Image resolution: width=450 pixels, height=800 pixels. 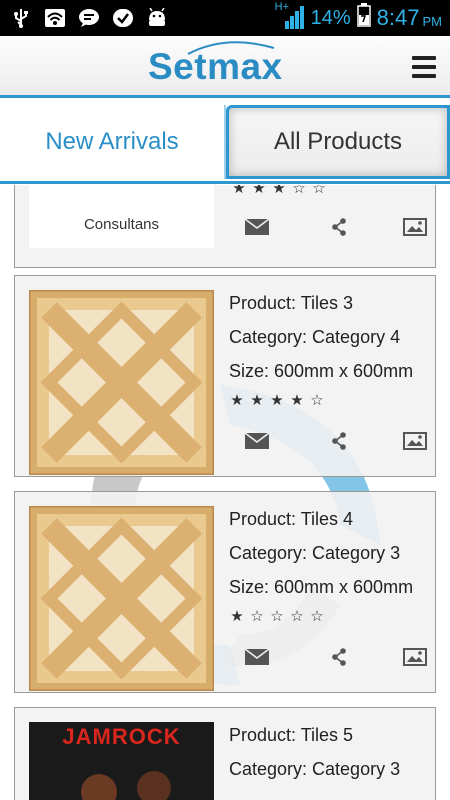 I want to click on rating-stars: ★ ★ ★ ☆ ☆, so click(x=279, y=192).